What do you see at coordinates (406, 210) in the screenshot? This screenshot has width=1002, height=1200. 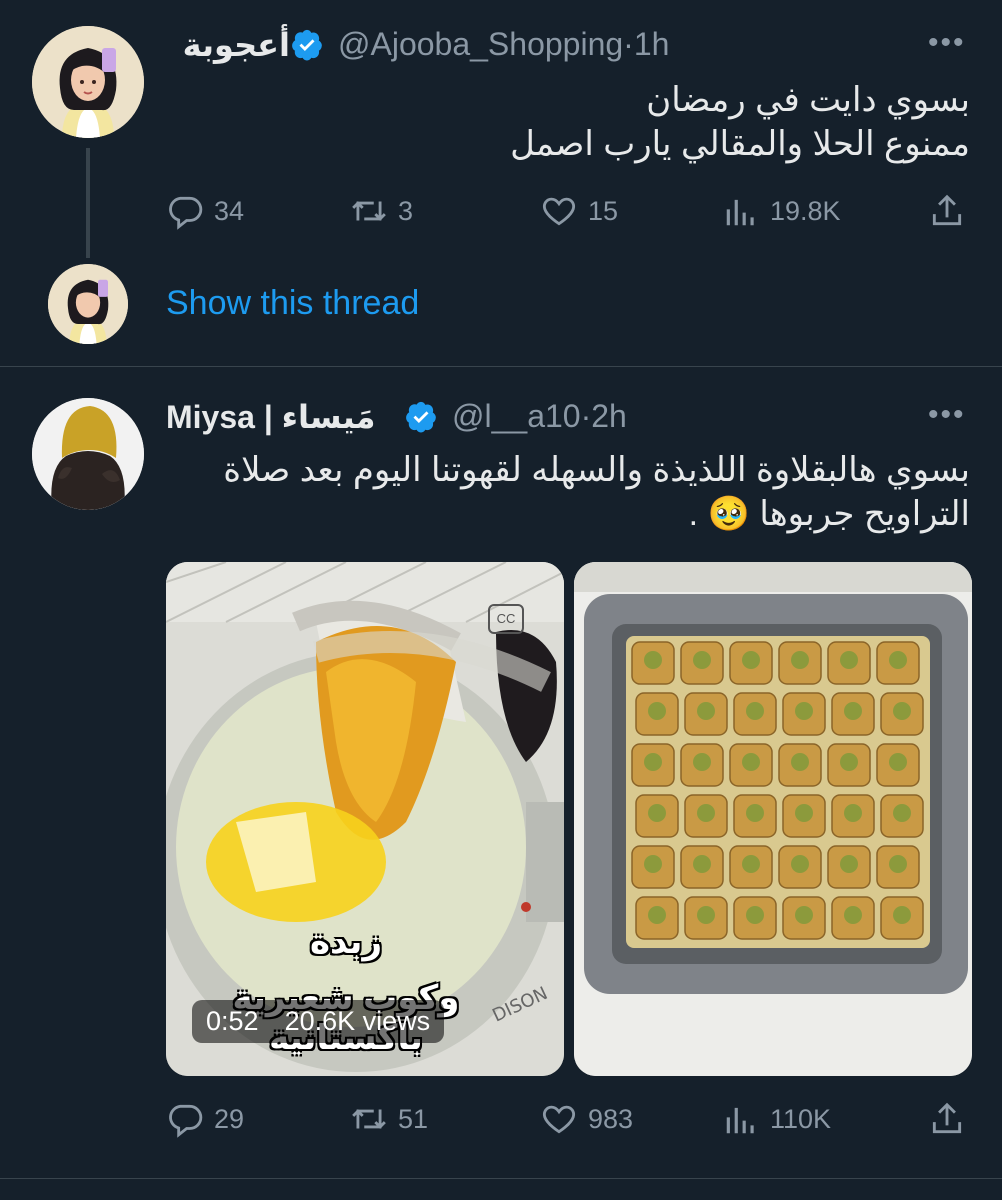 I see `retweet-count: 3` at bounding box center [406, 210].